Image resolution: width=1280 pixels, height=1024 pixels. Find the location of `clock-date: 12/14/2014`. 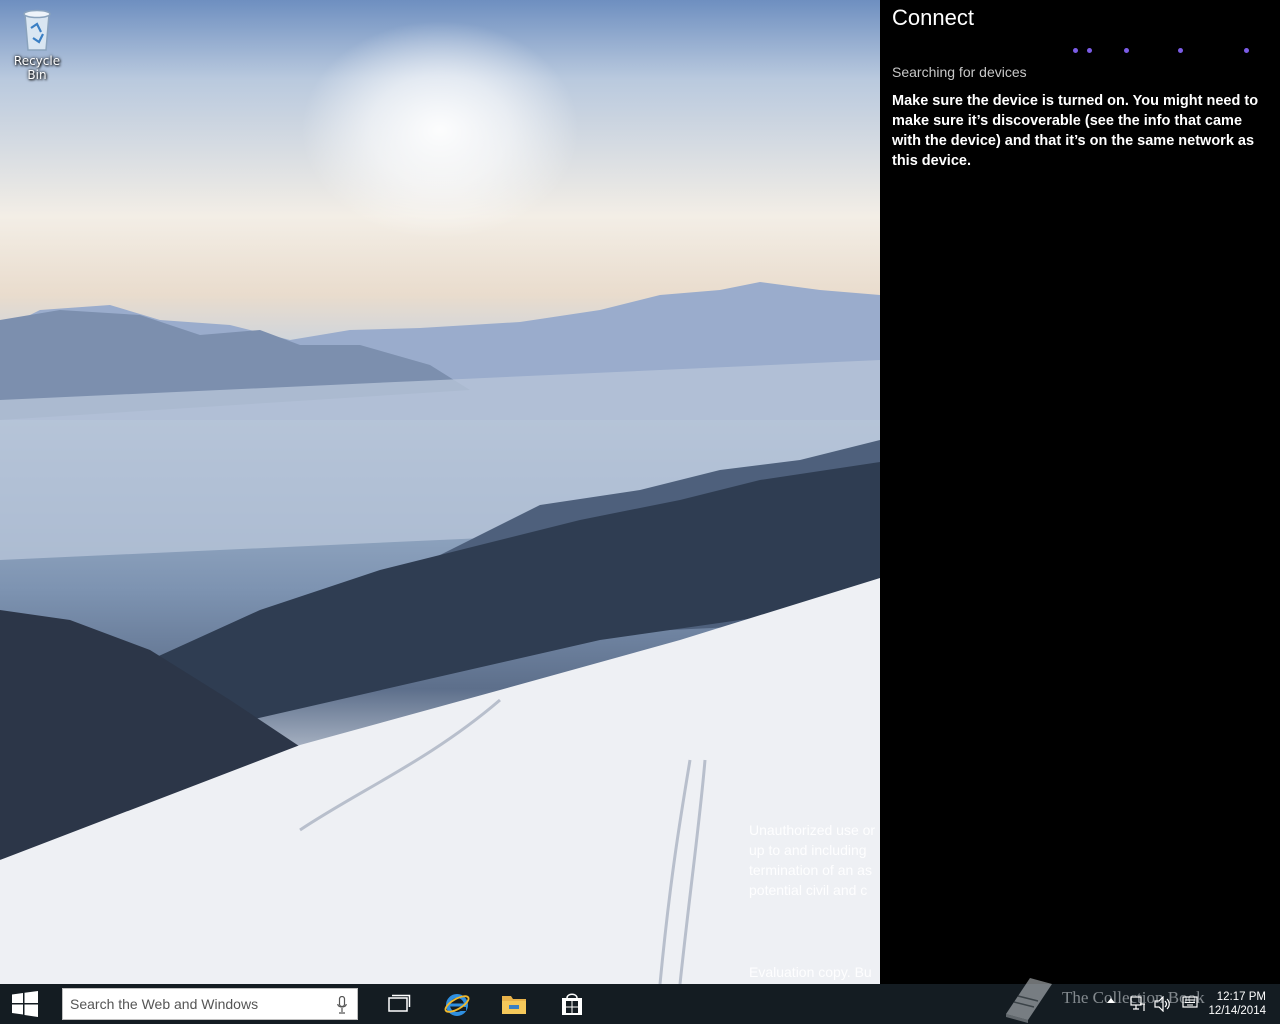

clock-date: 12/14/2014 is located at coordinates (1237, 1011).